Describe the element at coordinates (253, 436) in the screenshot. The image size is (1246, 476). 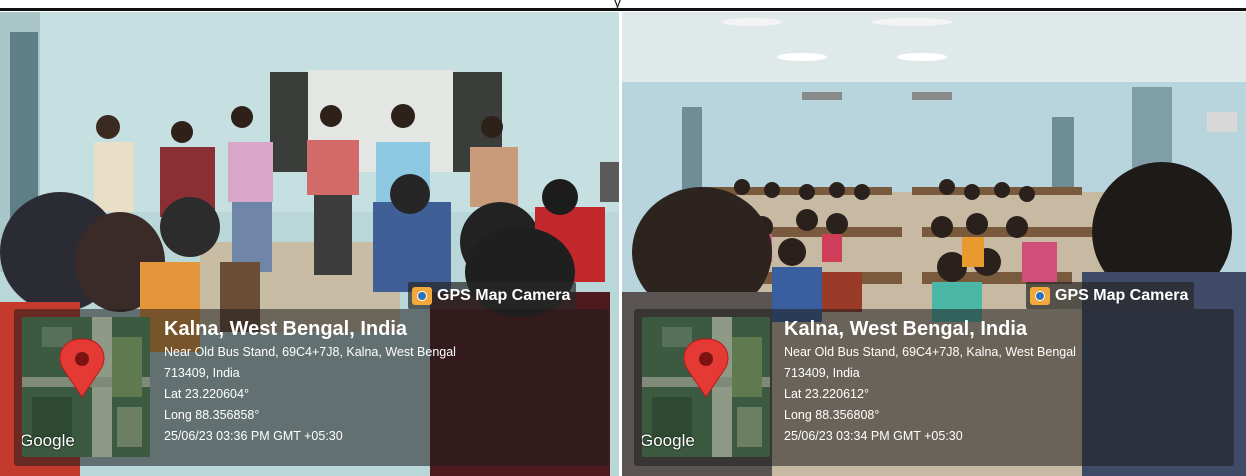
I see `date-time: 25/06/23 03:36 PM GMT +05:30` at that location.